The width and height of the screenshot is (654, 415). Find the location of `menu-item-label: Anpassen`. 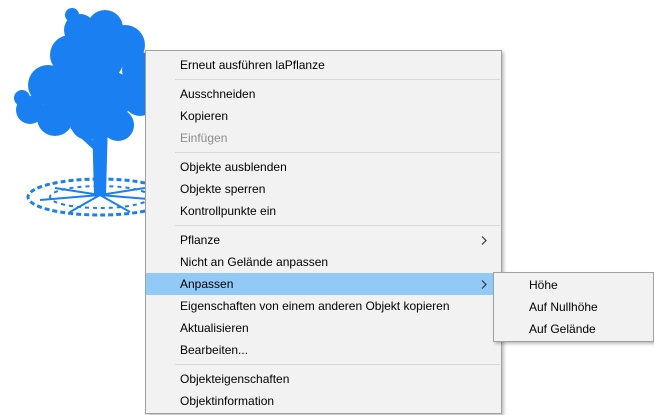

menu-item-label: Anpassen is located at coordinates (207, 284).